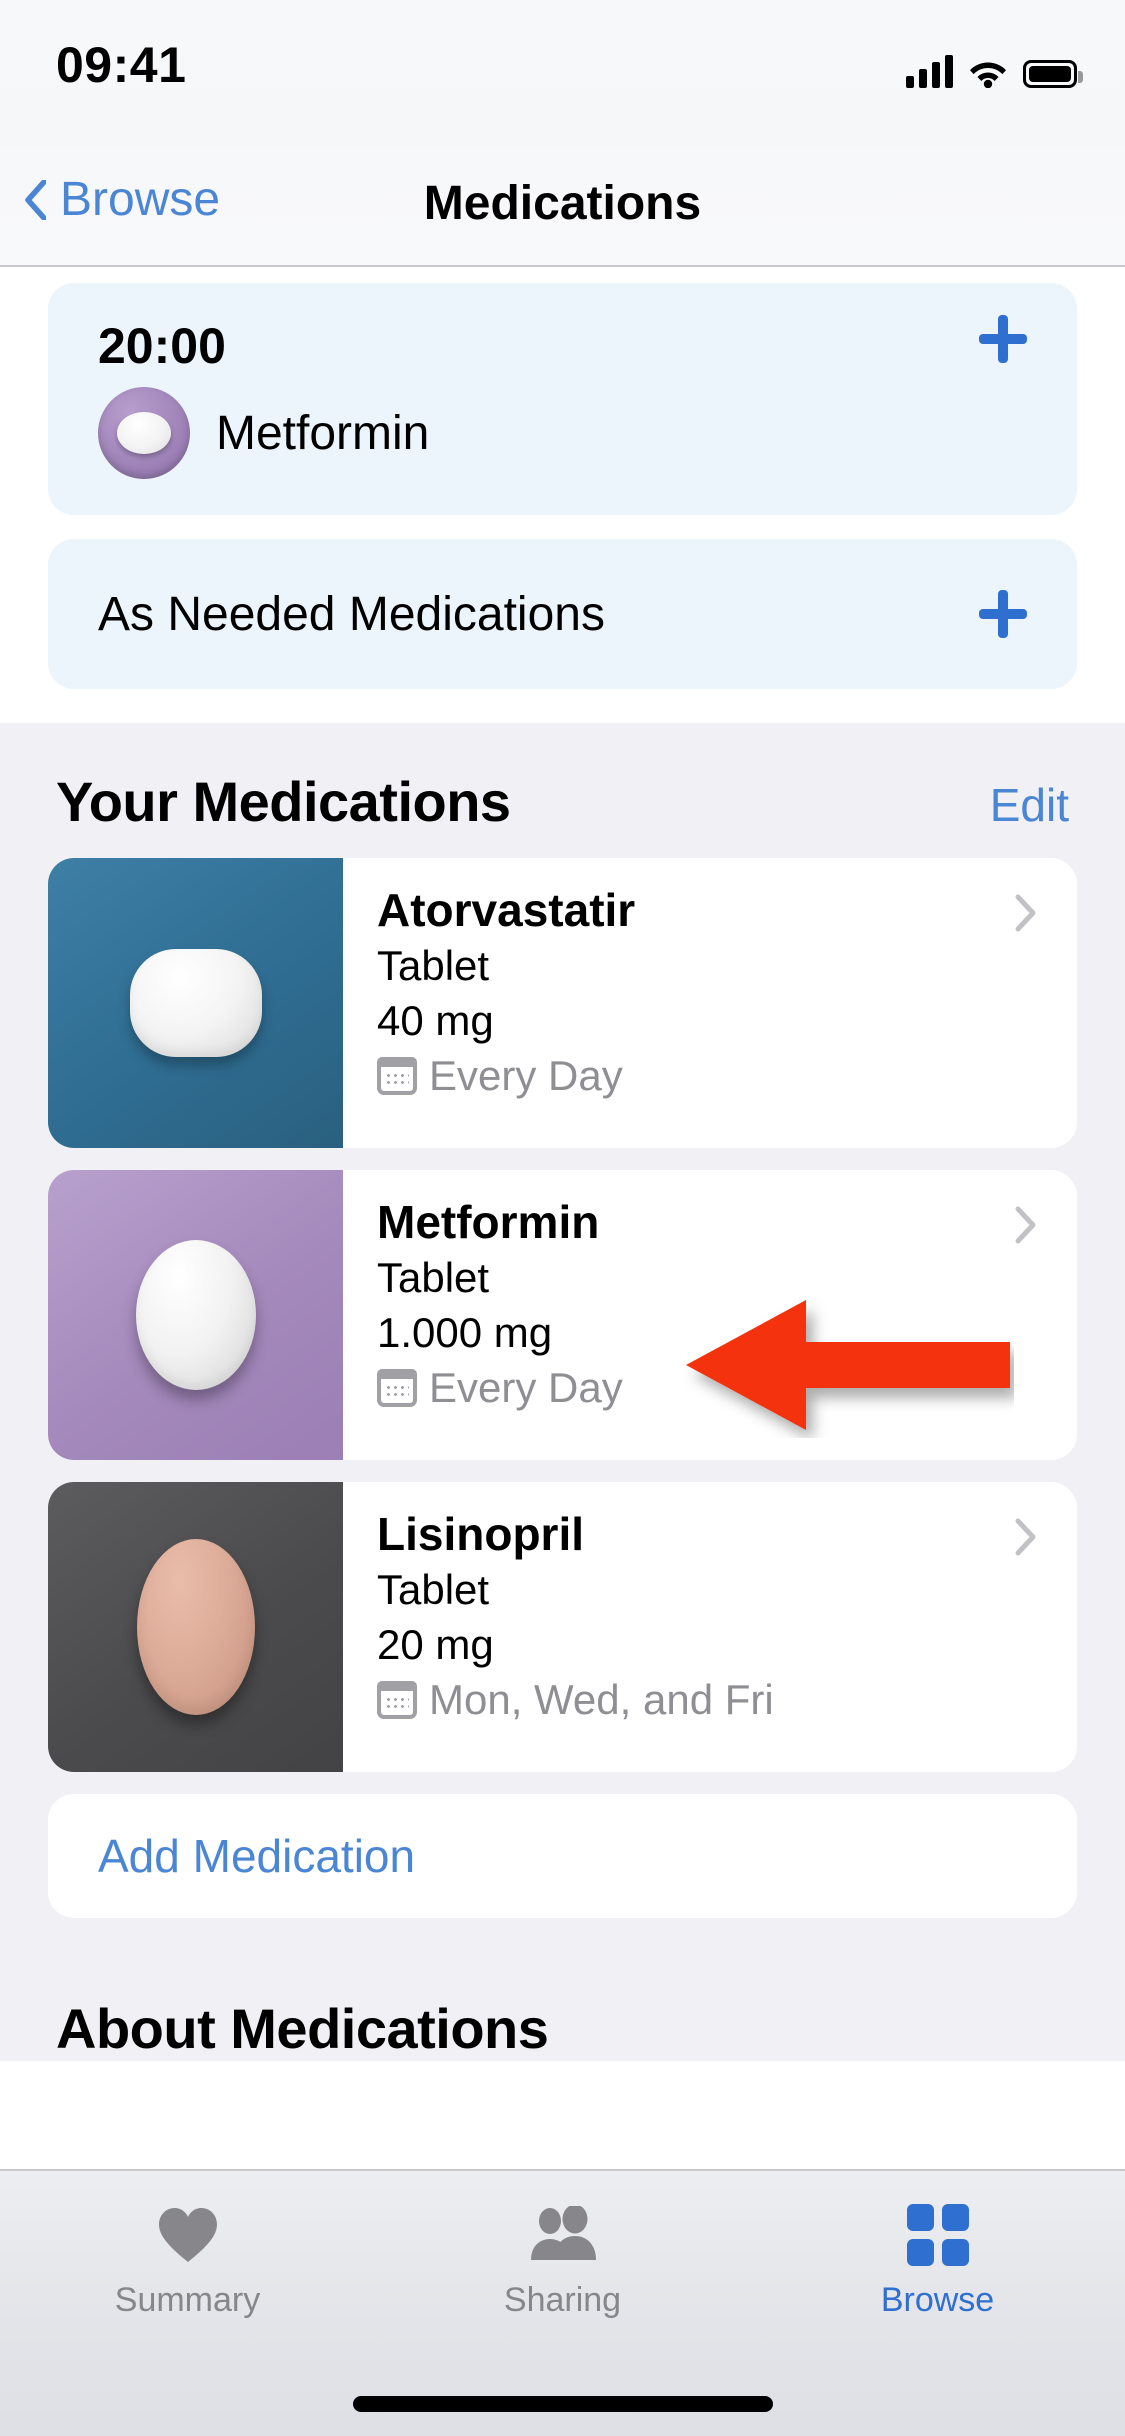  I want to click on your-medications-header: Your Medications Edit, so click(562, 813).